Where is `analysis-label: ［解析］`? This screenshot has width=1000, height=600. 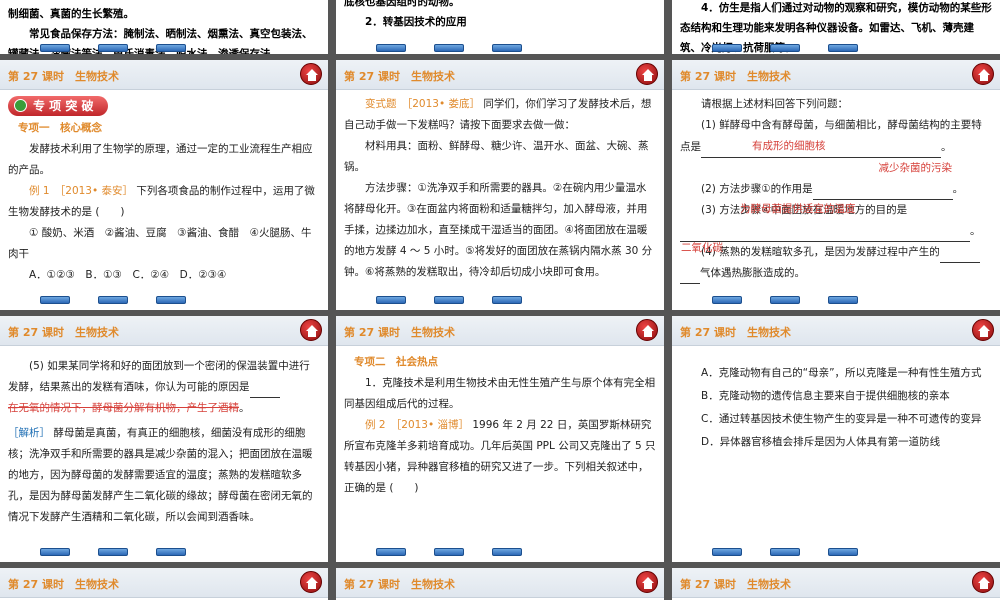
analysis-label: ［解析］ is located at coordinates (29, 433).